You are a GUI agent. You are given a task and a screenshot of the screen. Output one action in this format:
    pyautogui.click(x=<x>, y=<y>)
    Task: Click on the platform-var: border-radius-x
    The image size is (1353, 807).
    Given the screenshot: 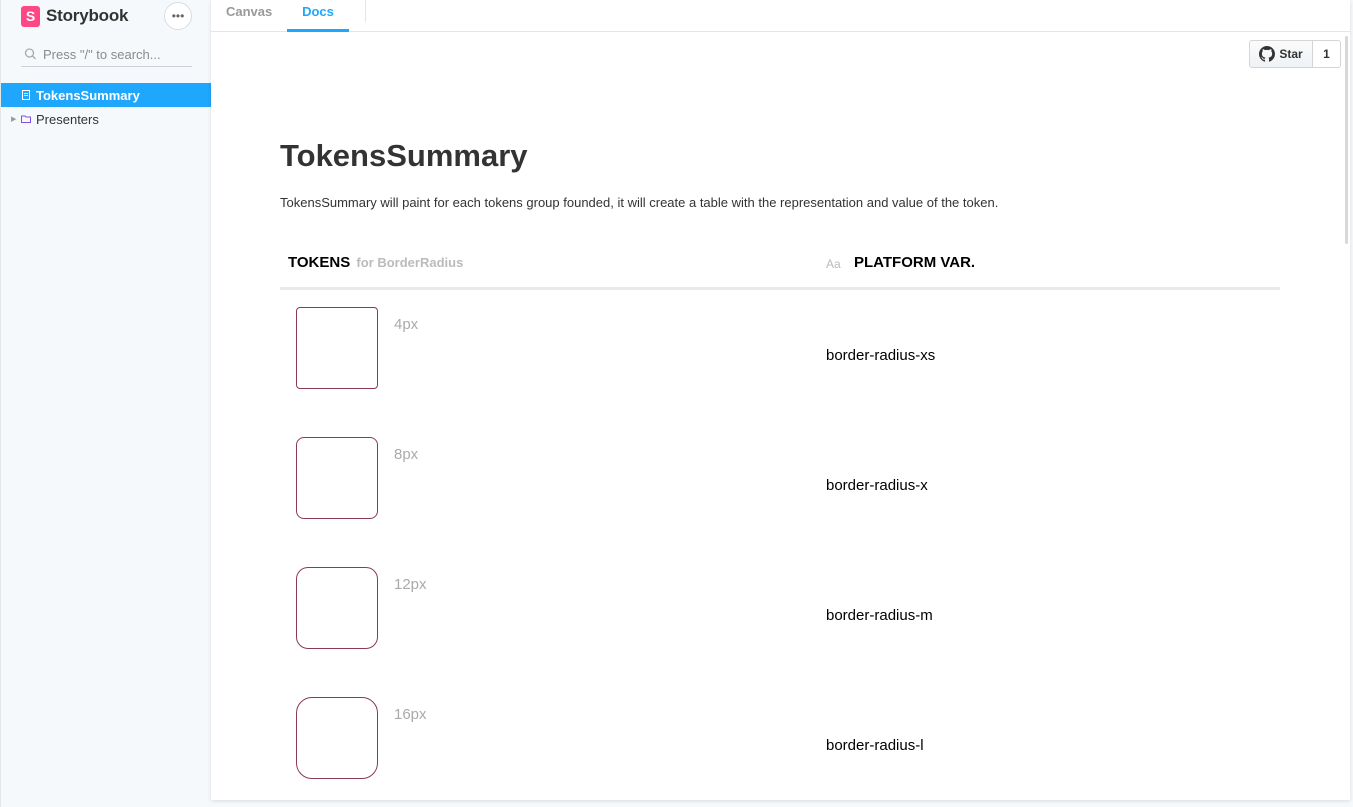 What is the action you would take?
    pyautogui.click(x=877, y=485)
    